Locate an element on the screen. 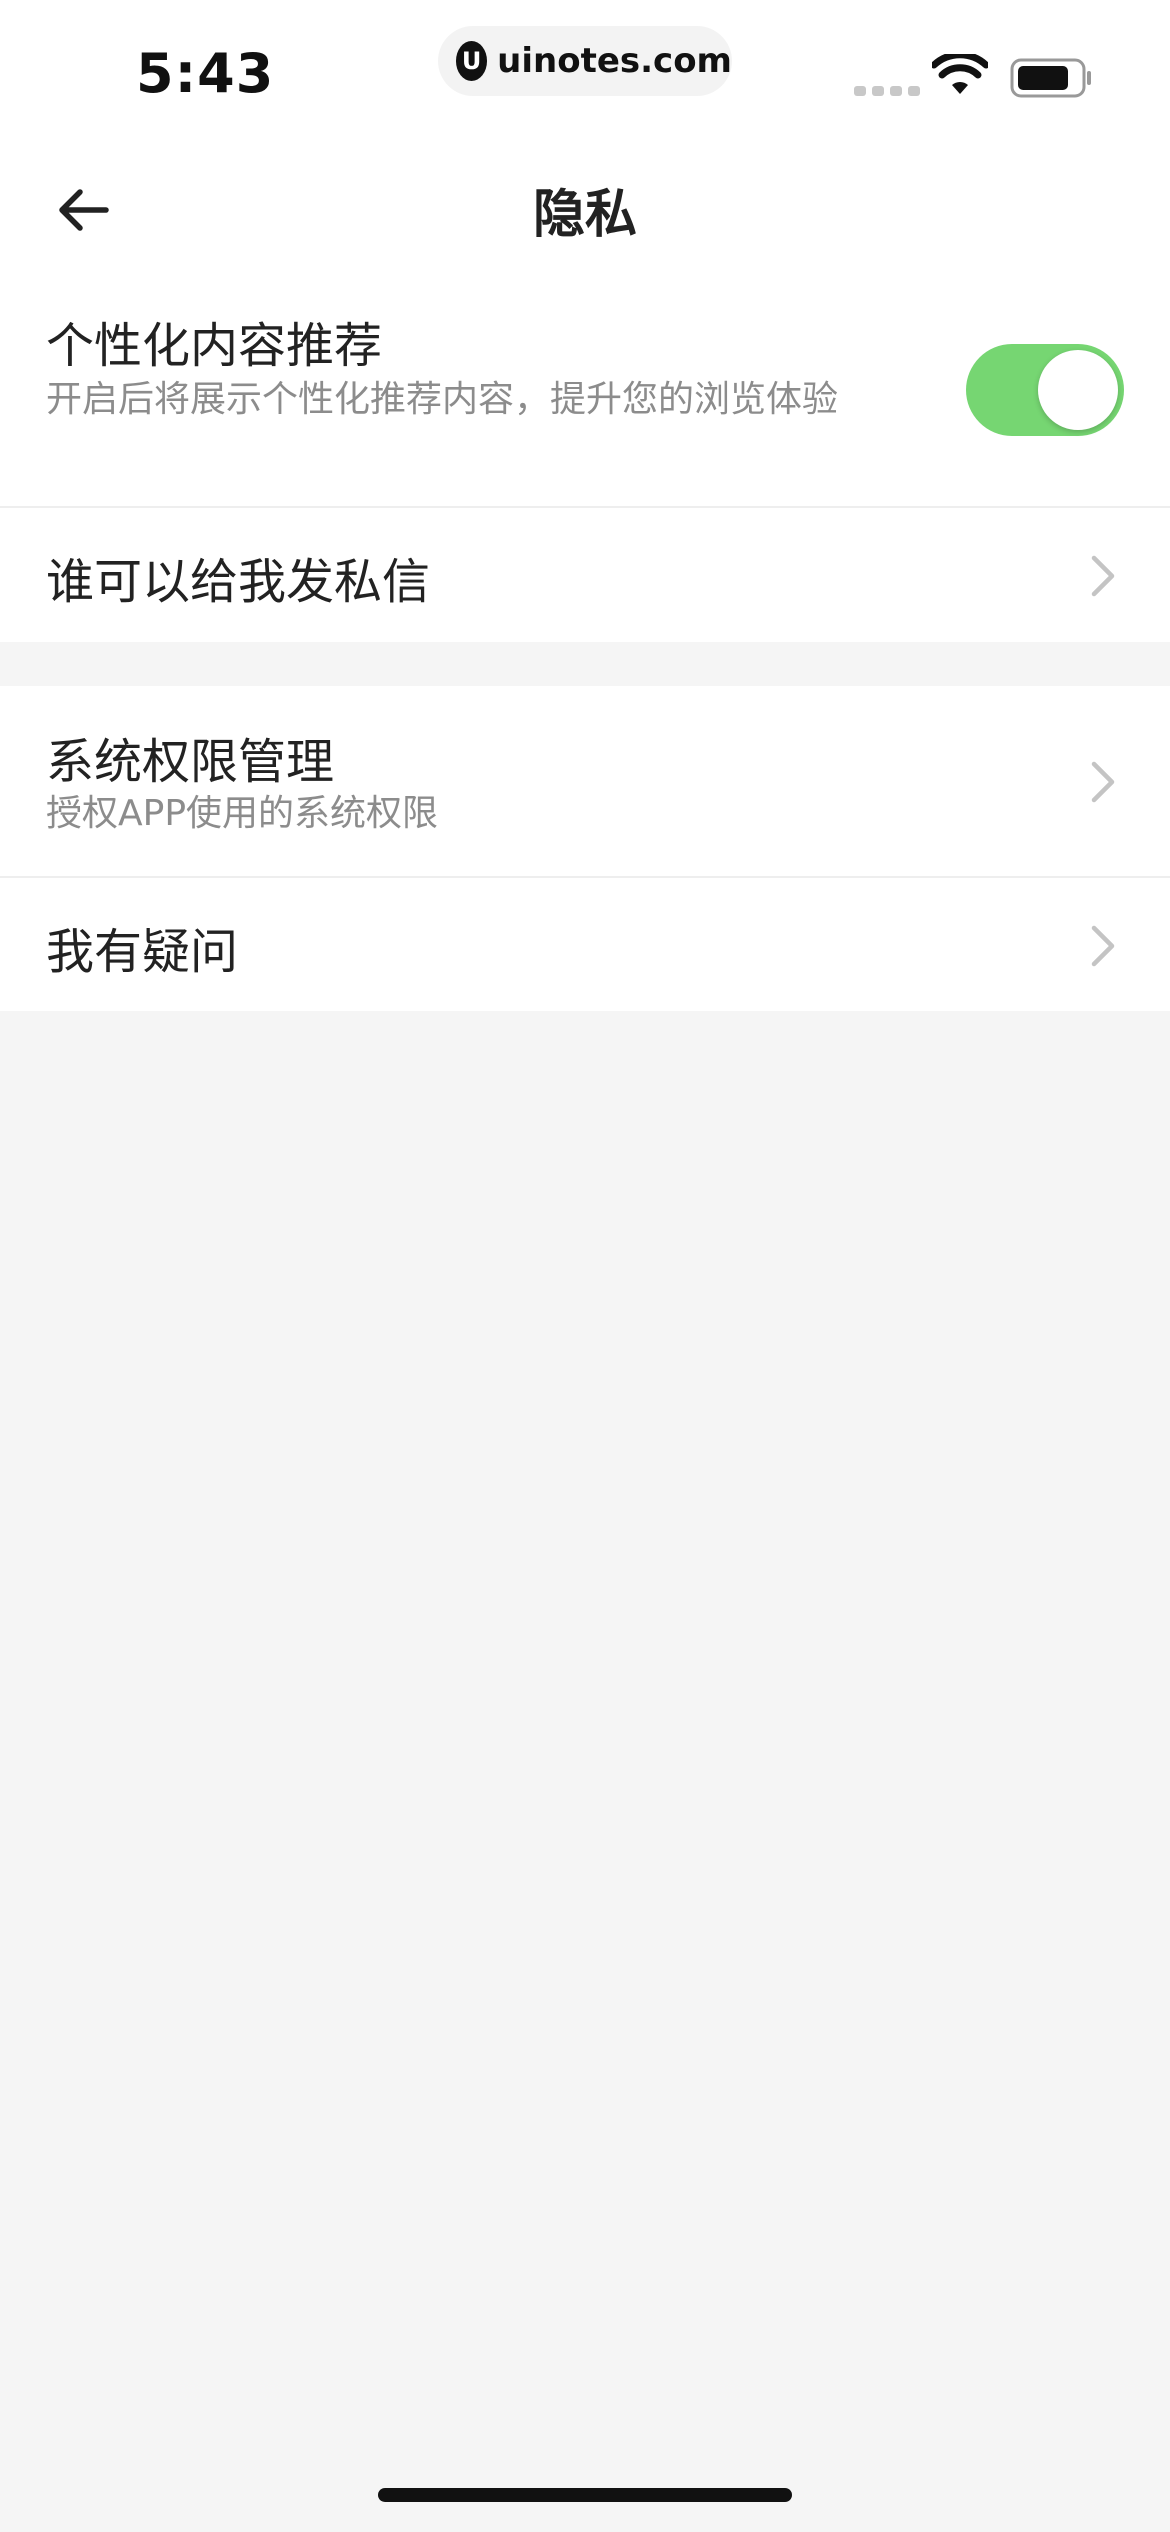  system-permissions-subtitle: 授权APP使用的系统权限 is located at coordinates (242, 813).